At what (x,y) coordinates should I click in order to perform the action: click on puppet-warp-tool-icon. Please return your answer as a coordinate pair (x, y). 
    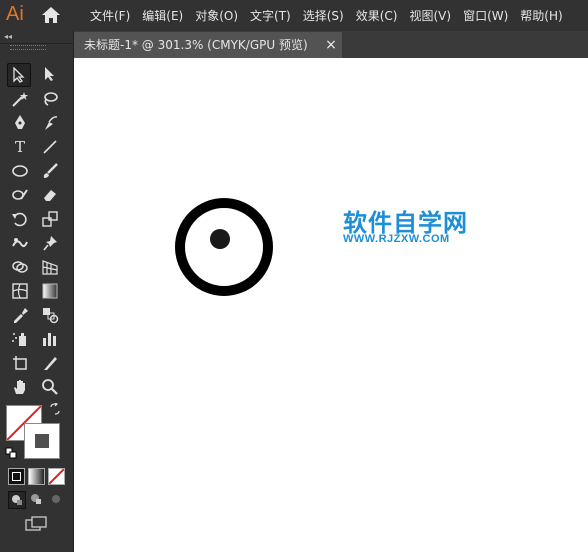
    Looking at the image, I should click on (50, 243).